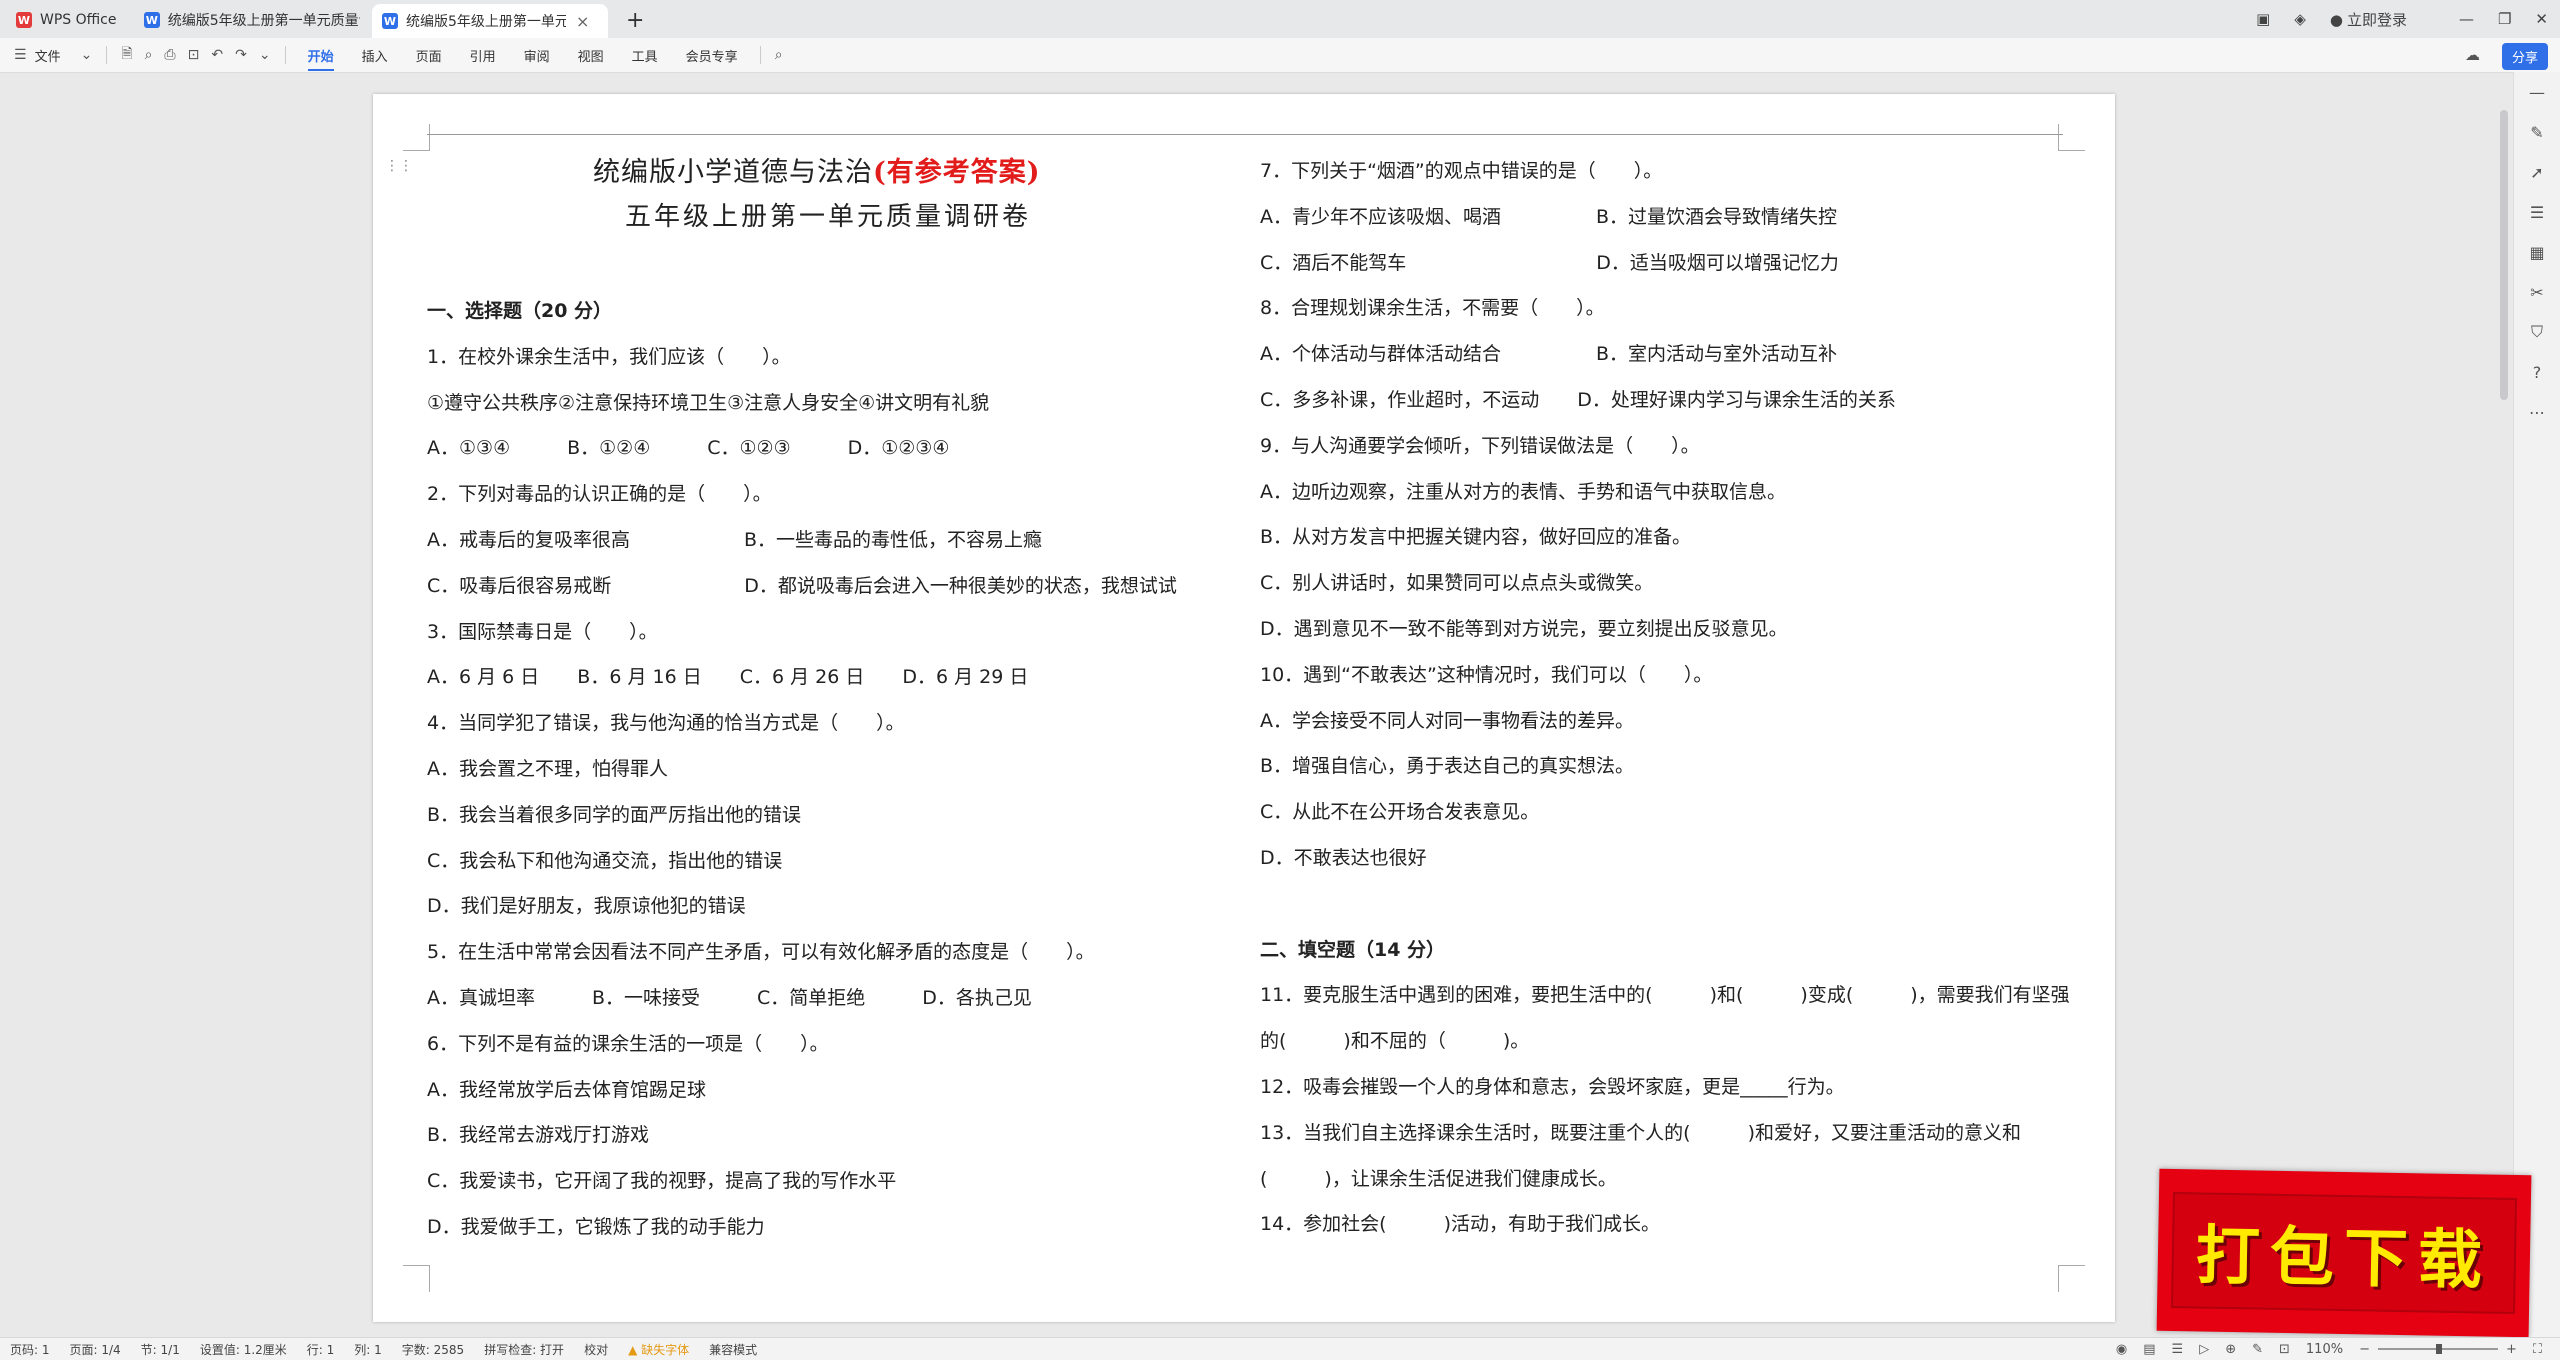 The width and height of the screenshot is (2560, 1360). I want to click on crop-mark, so click(2071, 137).